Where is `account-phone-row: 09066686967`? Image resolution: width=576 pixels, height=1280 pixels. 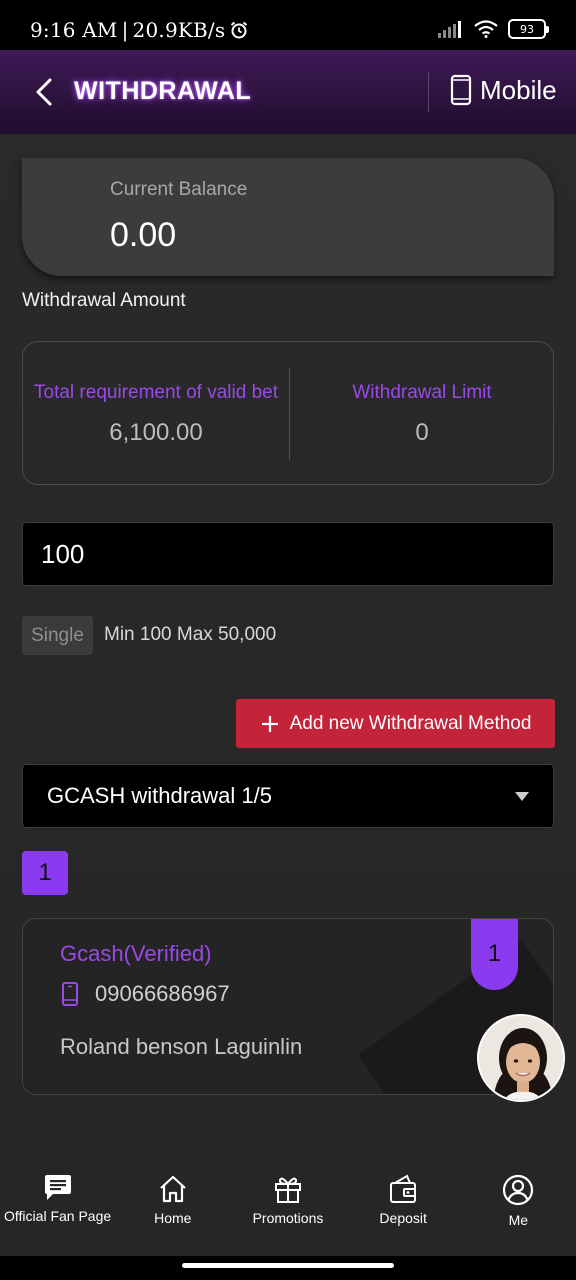 account-phone-row: 09066686967 is located at coordinates (145, 994).